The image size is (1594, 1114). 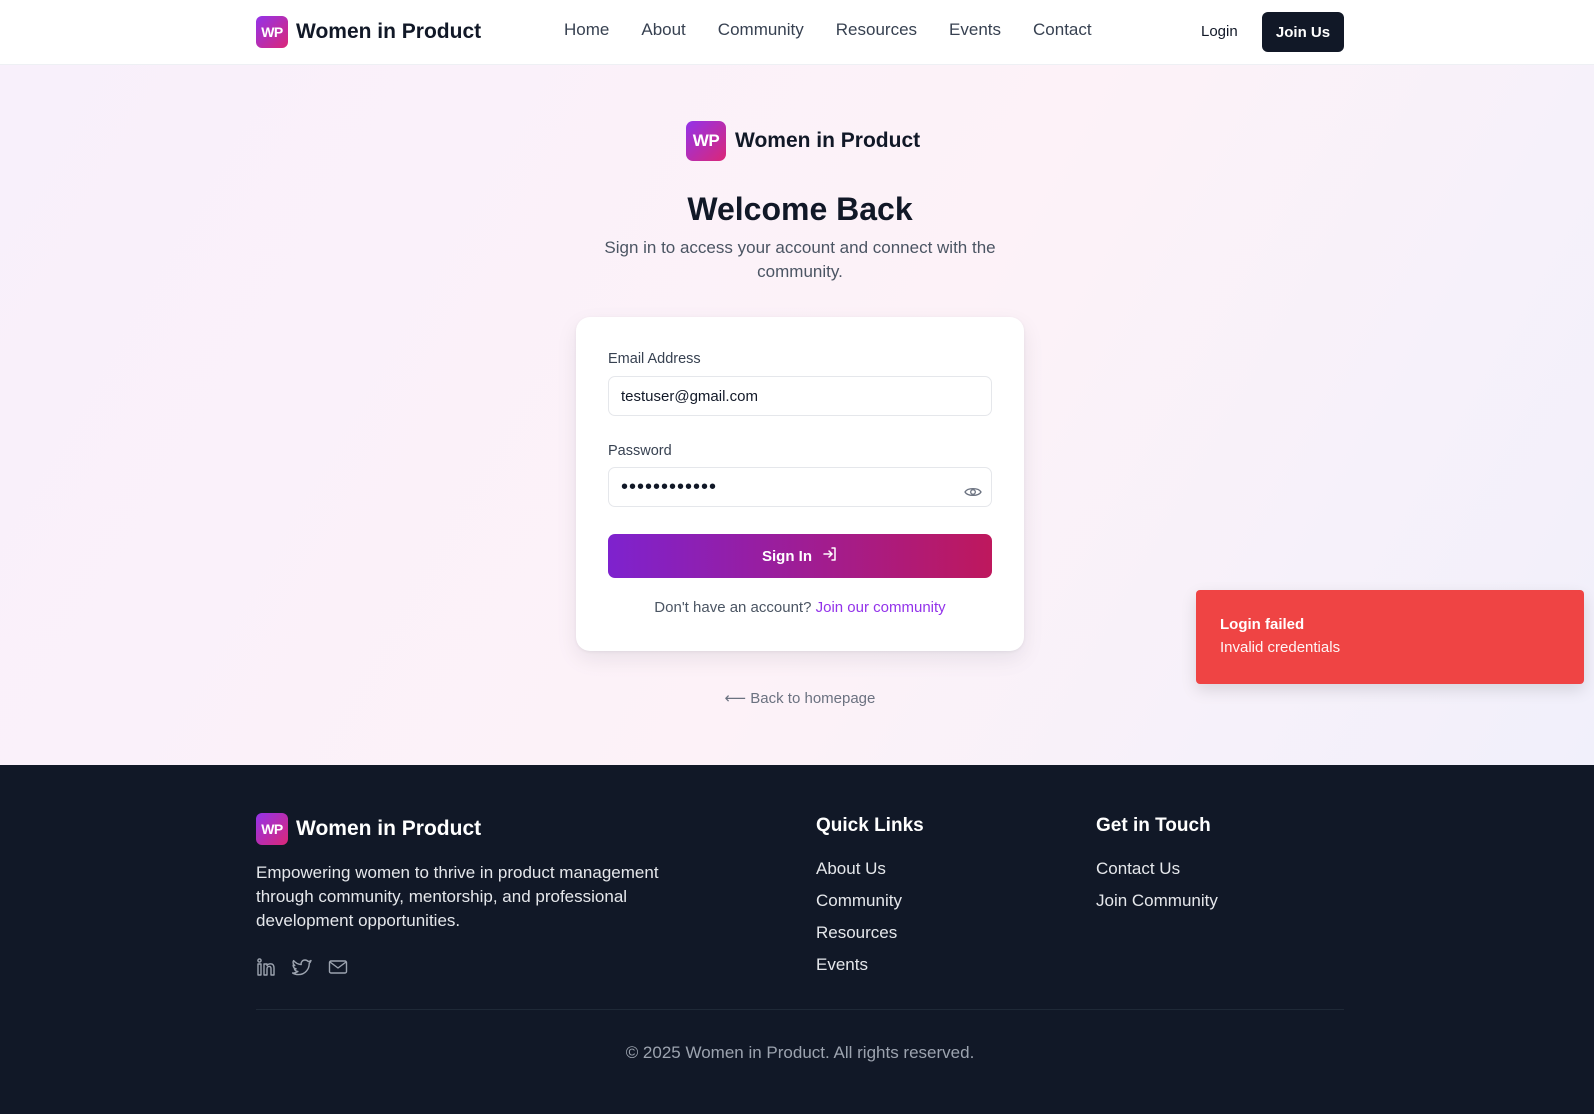 I want to click on toast-title: Login failed, so click(x=1262, y=624).